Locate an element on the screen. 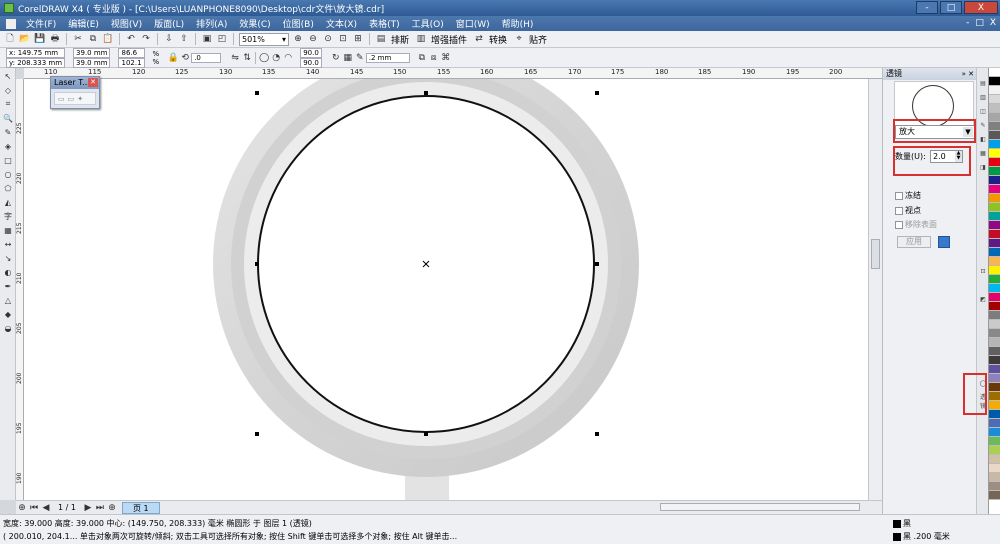 The image size is (1000, 544). fill-tool-icon: ◆ is located at coordinates (8, 314).